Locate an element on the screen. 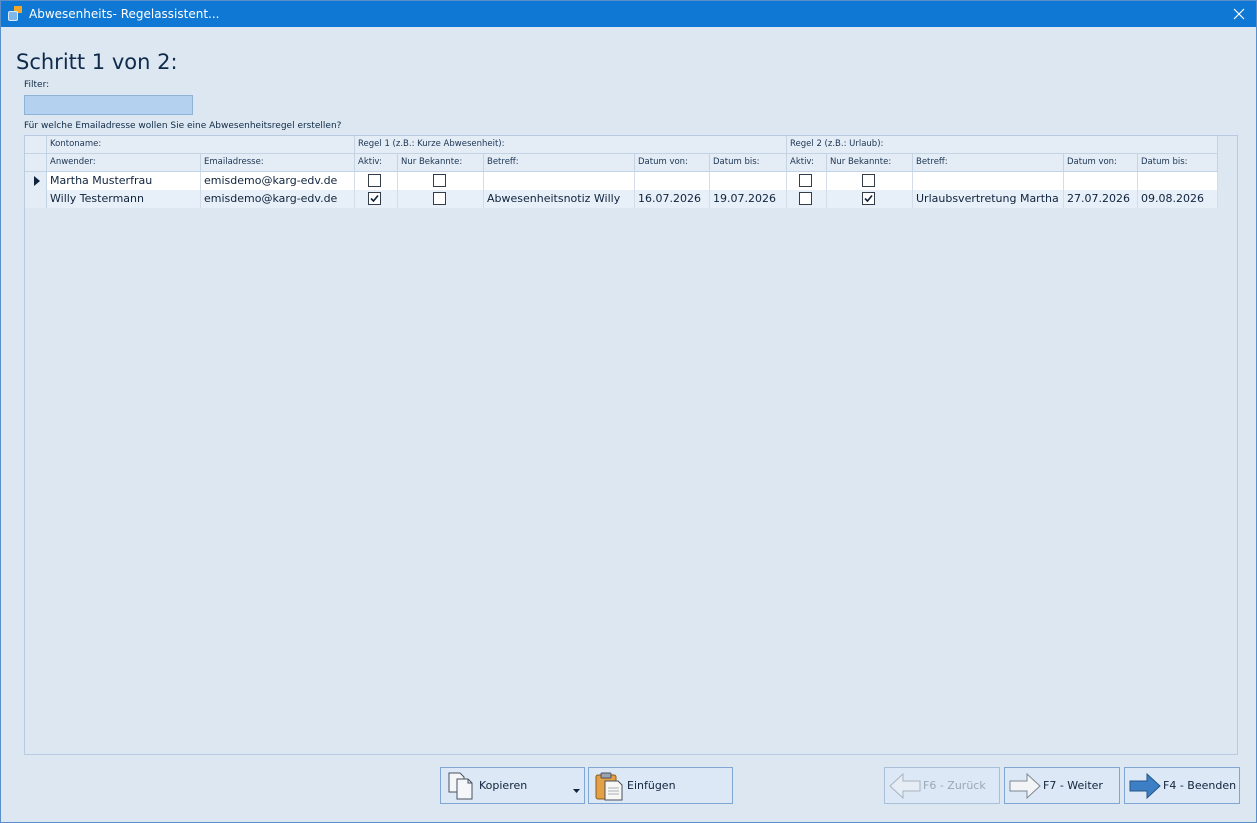  group-header-rule2: Regel 2 (z.B.: Urlaub): is located at coordinates (1002, 145).